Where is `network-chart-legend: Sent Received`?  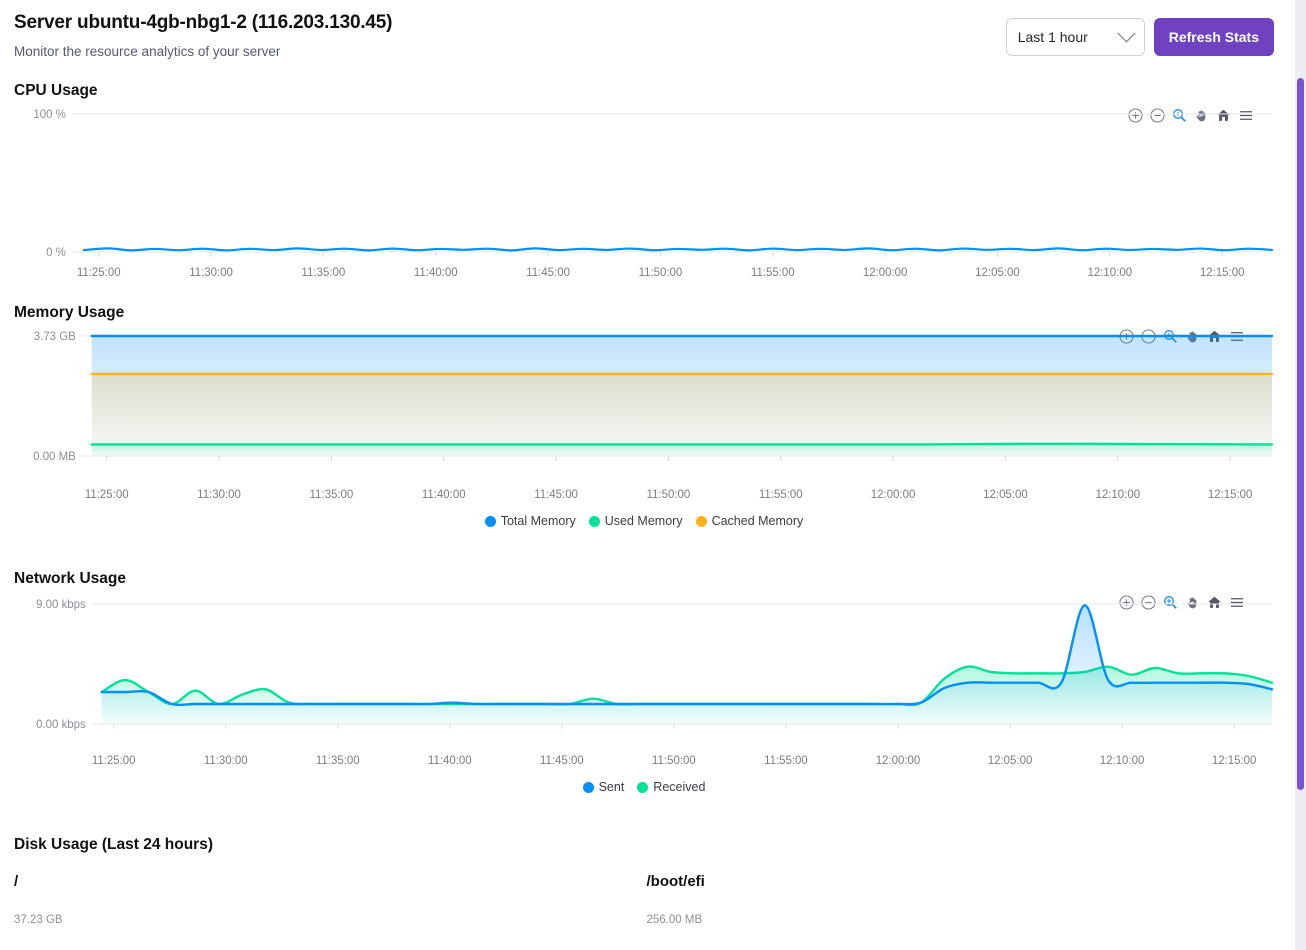 network-chart-legend: Sent Received is located at coordinates (644, 787).